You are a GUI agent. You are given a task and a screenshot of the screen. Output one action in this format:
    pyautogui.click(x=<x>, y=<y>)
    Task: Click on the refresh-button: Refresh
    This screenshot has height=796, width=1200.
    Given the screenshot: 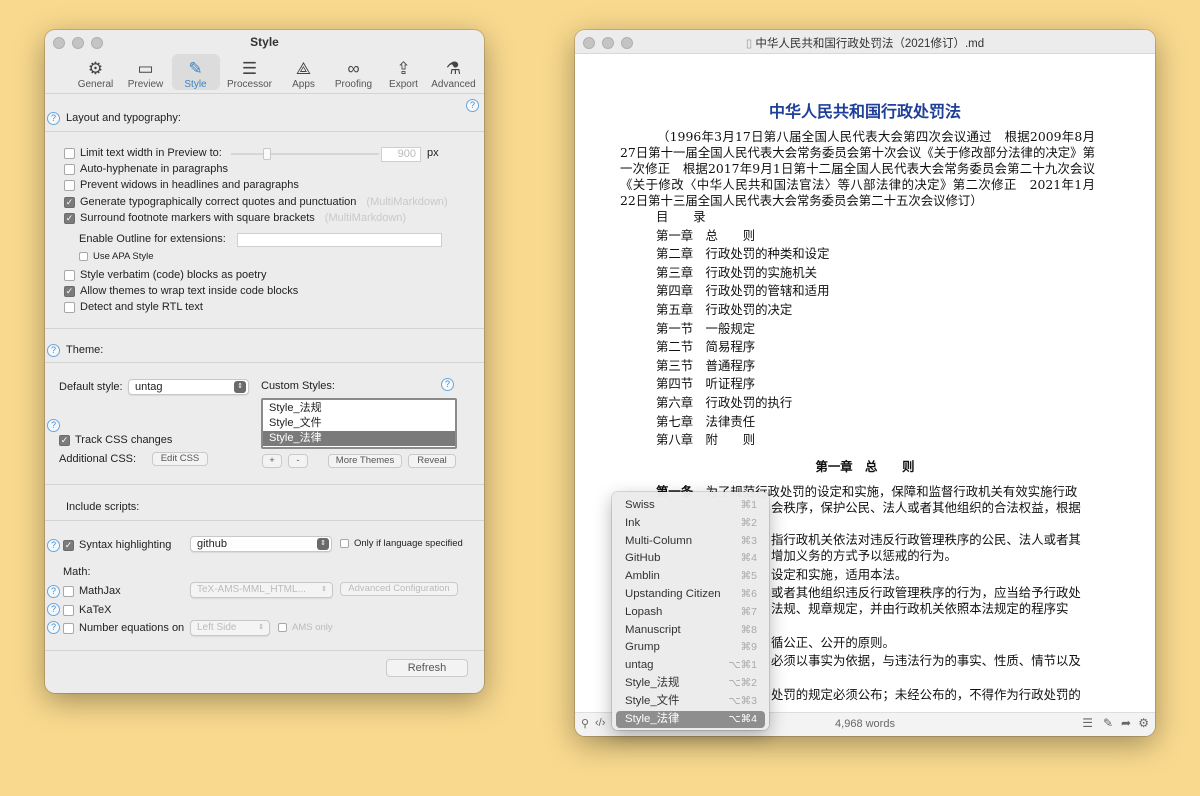 What is the action you would take?
    pyautogui.click(x=427, y=668)
    